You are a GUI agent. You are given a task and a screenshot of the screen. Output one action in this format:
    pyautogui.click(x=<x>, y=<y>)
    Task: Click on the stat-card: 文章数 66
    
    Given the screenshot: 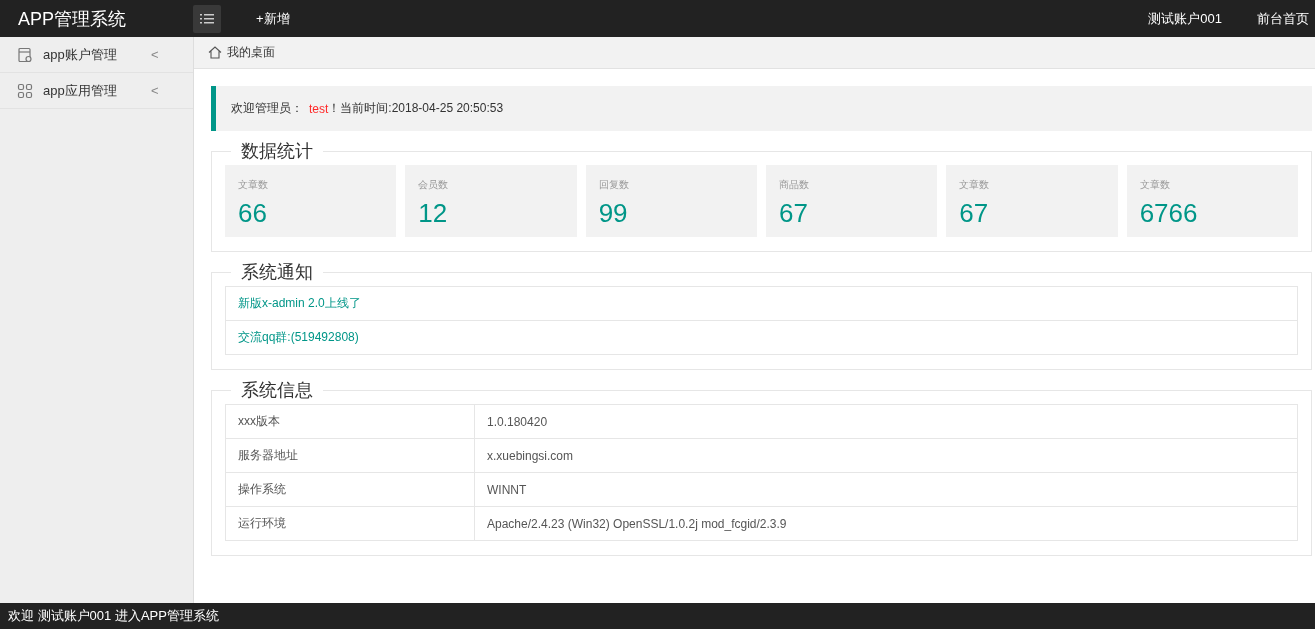 What is the action you would take?
    pyautogui.click(x=311, y=201)
    